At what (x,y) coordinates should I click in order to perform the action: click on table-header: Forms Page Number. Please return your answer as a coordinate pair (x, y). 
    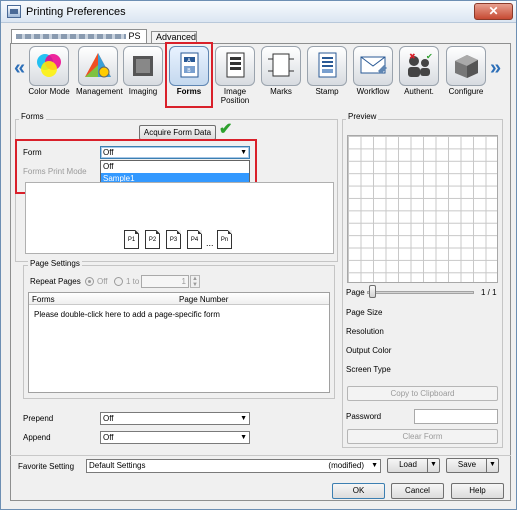
    Looking at the image, I should click on (179, 299).